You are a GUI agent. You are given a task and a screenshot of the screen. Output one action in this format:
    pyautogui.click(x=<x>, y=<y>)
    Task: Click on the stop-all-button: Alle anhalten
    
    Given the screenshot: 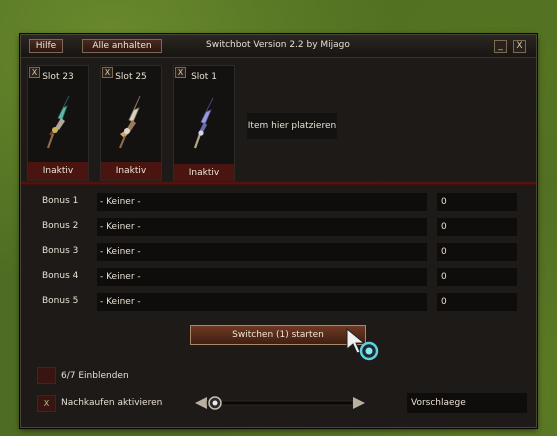 What is the action you would take?
    pyautogui.click(x=122, y=46)
    